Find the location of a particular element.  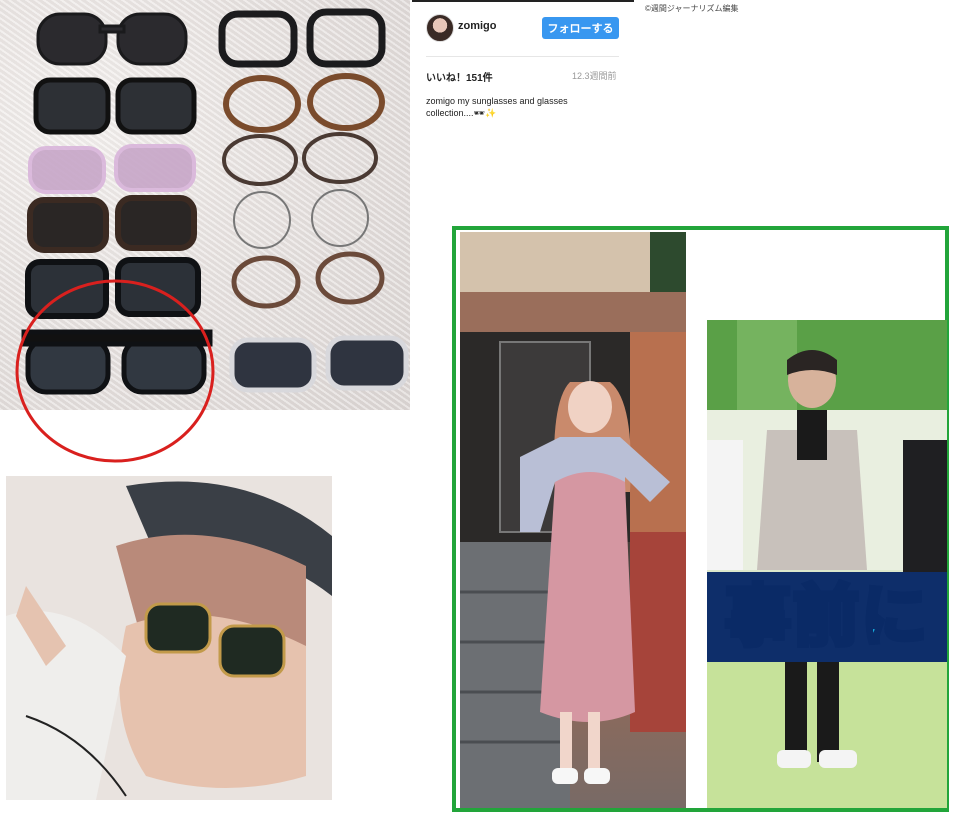

selfie-illustration is located at coordinates (169, 638).